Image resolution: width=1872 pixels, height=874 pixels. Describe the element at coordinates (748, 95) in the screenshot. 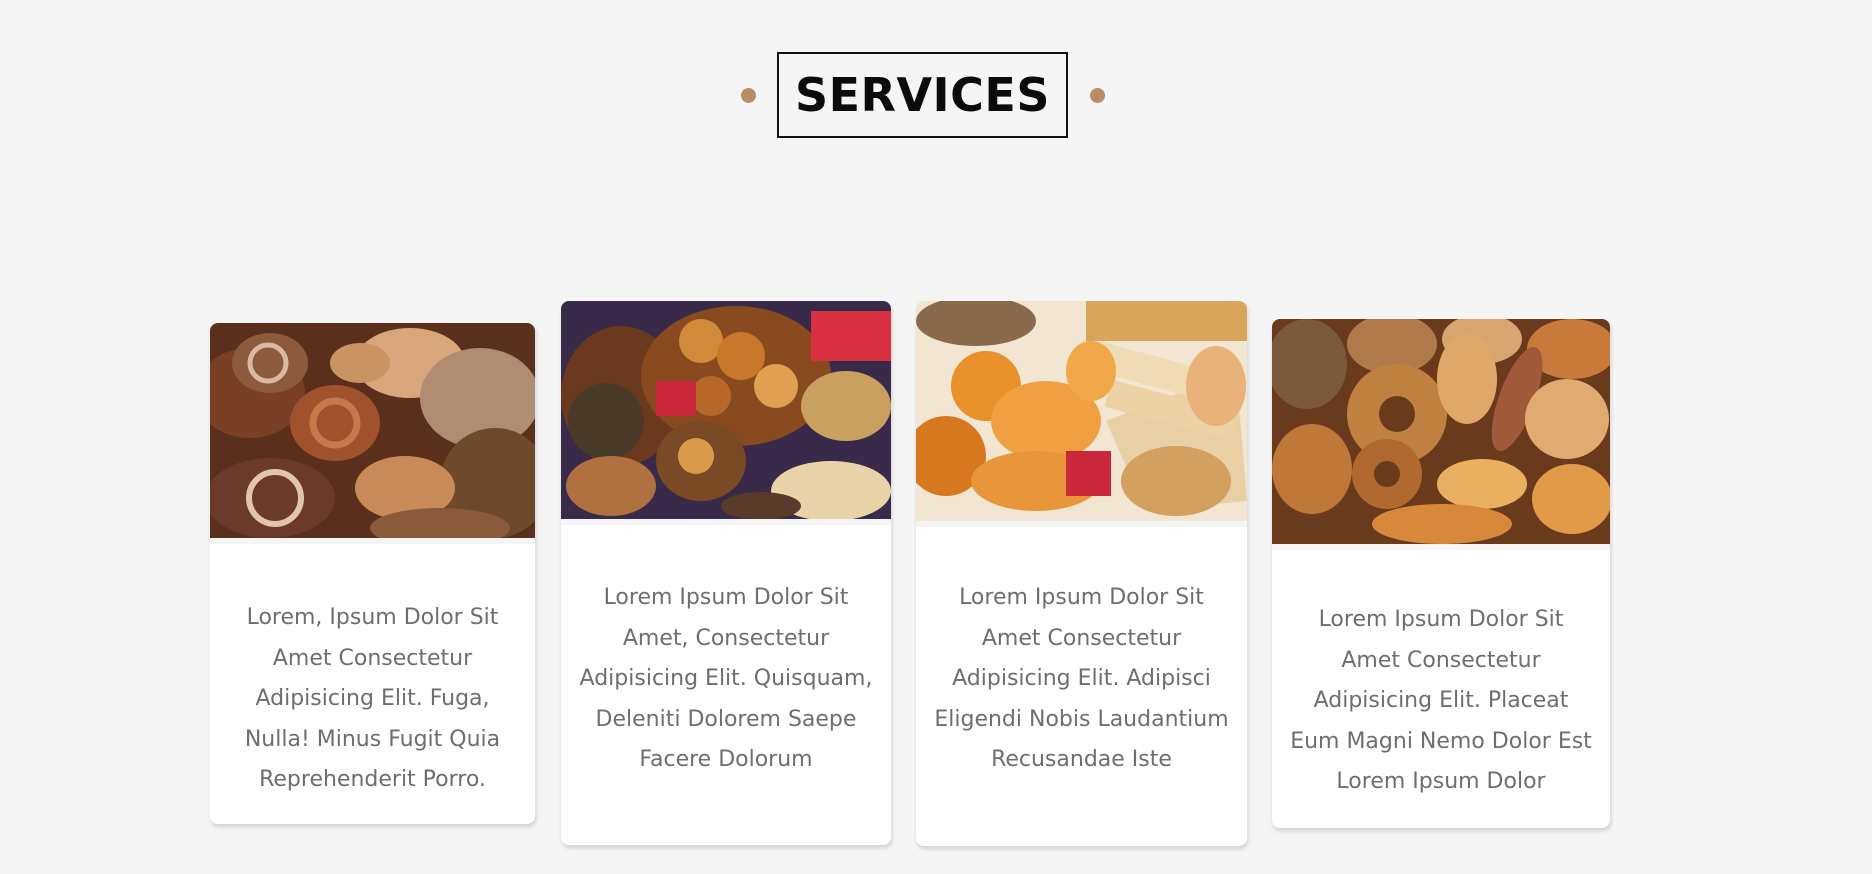

I see `decorative-dot-left` at that location.